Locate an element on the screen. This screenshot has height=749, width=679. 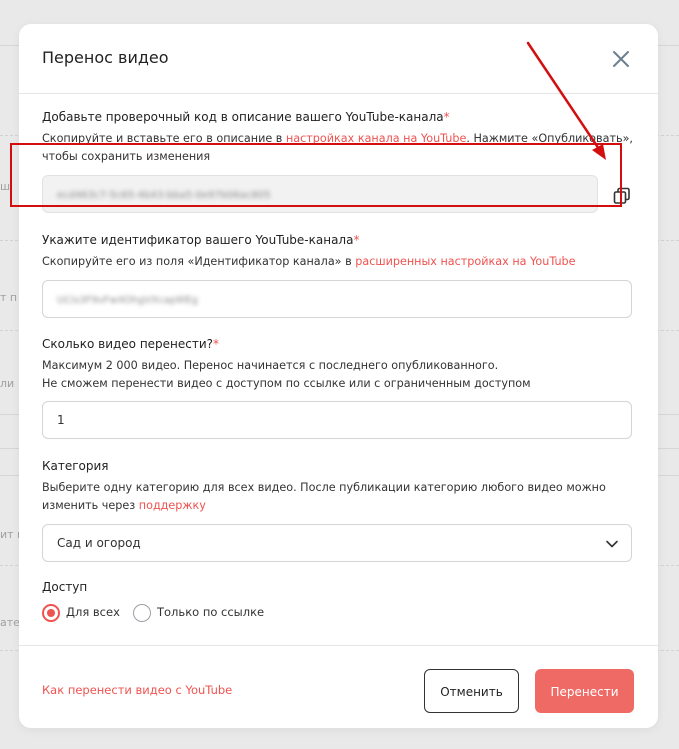
count-section-label-text: Сколько видео перенести? is located at coordinates (128, 344).